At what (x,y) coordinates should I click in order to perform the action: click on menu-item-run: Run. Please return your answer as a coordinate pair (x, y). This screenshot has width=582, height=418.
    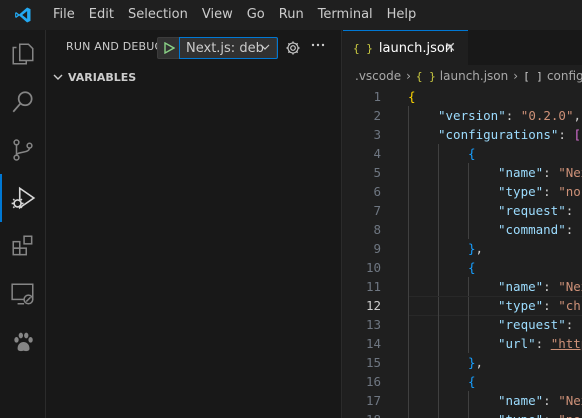
    Looking at the image, I should click on (291, 15).